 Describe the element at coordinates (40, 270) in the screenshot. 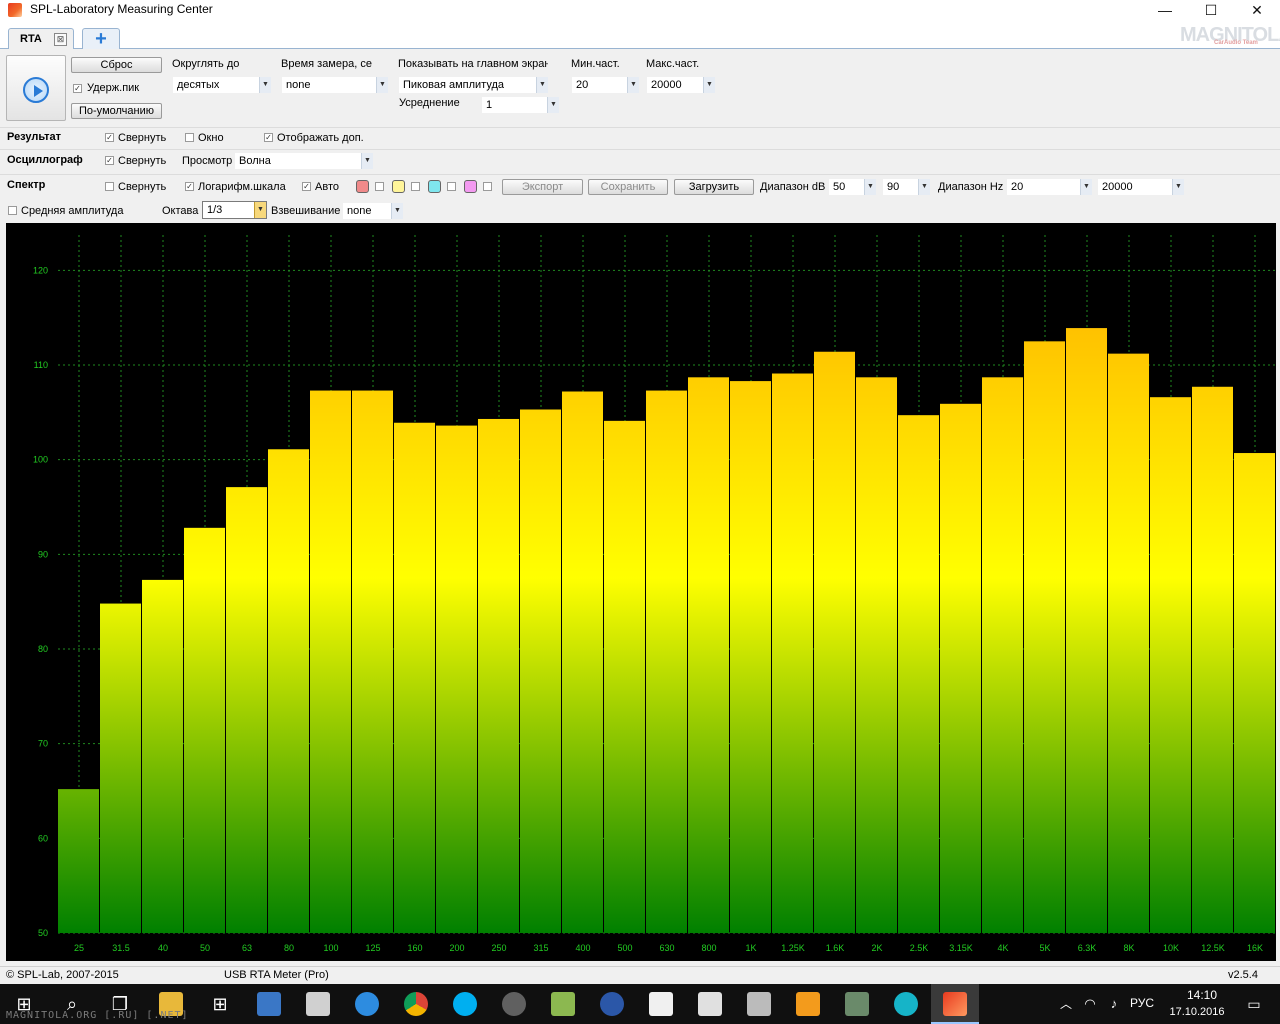

I see `y-tick-label: 120` at that location.